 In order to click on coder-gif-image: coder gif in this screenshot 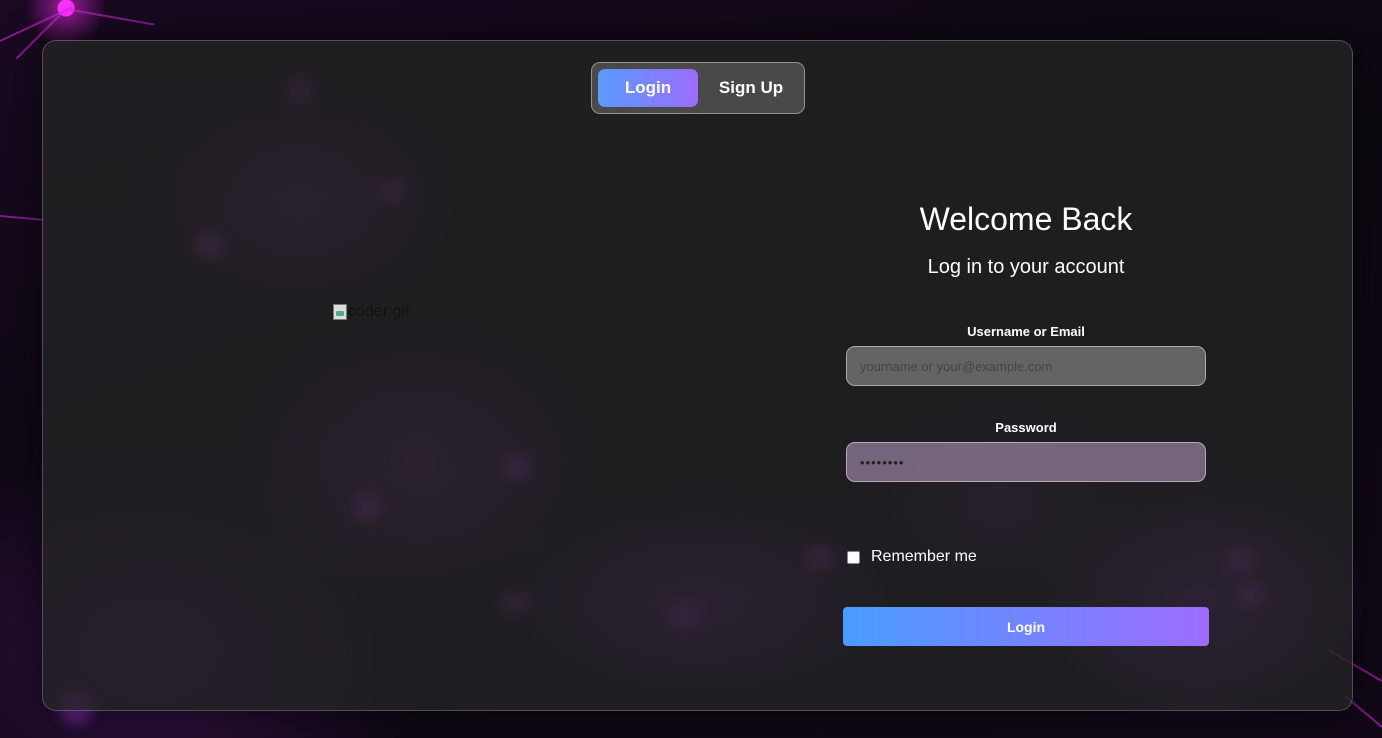, I will do `click(371, 312)`.